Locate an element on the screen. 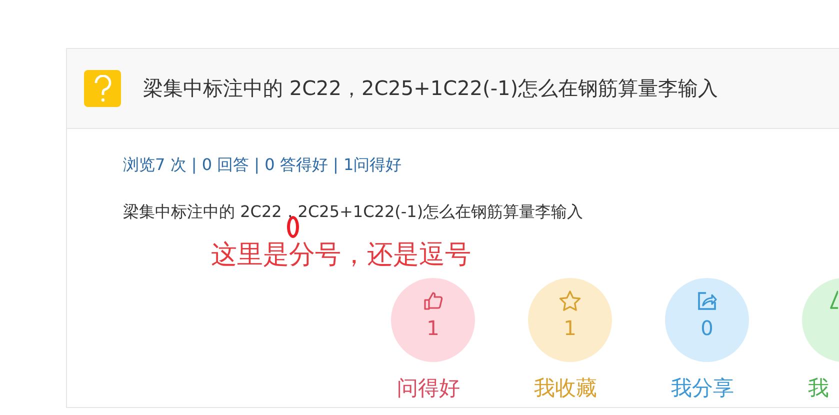 Image resolution: width=839 pixels, height=415 pixels. share-icon is located at coordinates (707, 301).